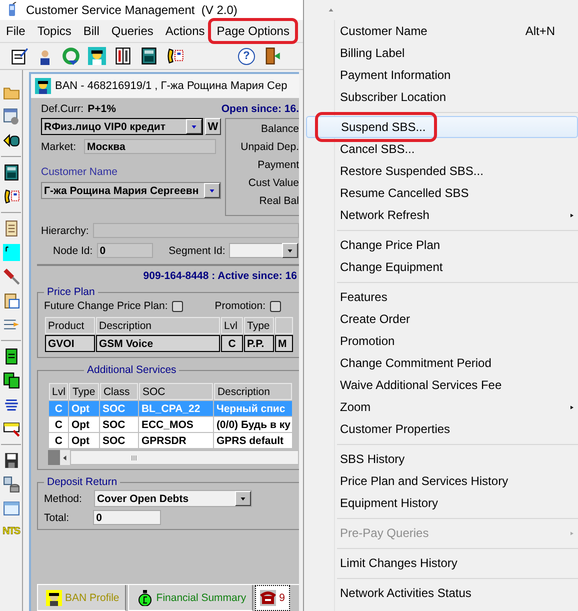  What do you see at coordinates (150, 146) in the screenshot?
I see `input-field: Москва` at bounding box center [150, 146].